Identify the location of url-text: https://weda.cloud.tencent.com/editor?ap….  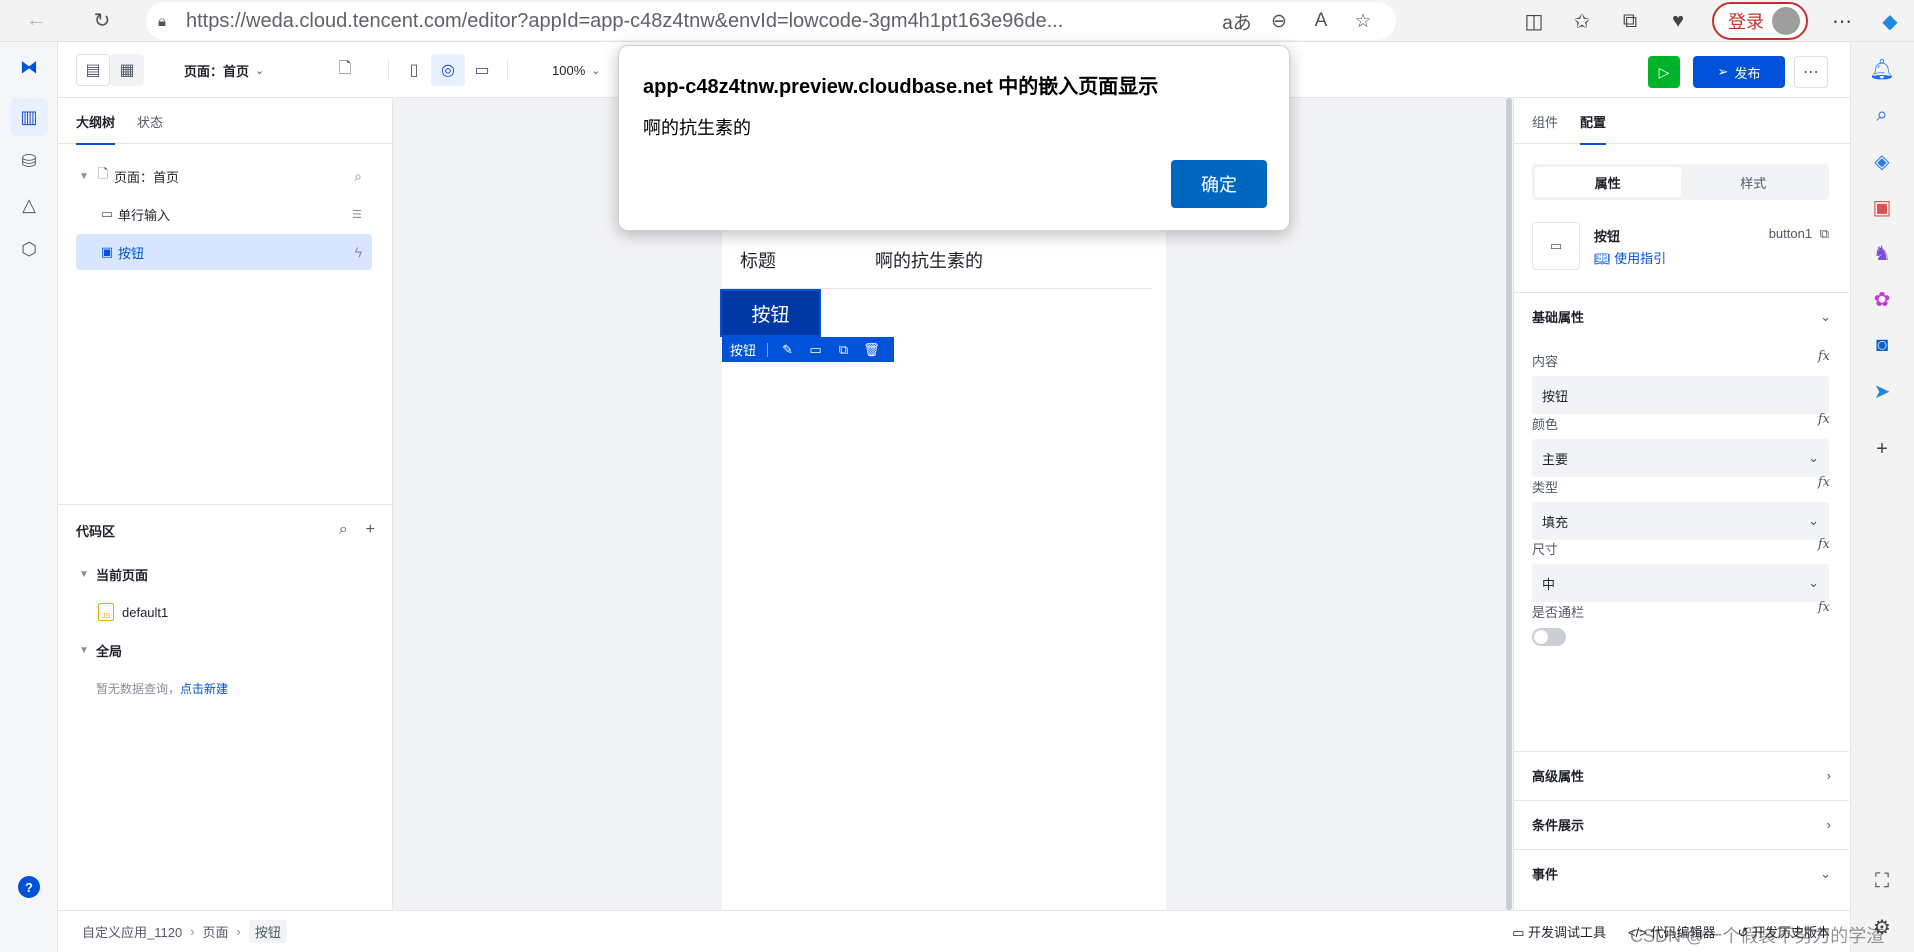
(701, 21).